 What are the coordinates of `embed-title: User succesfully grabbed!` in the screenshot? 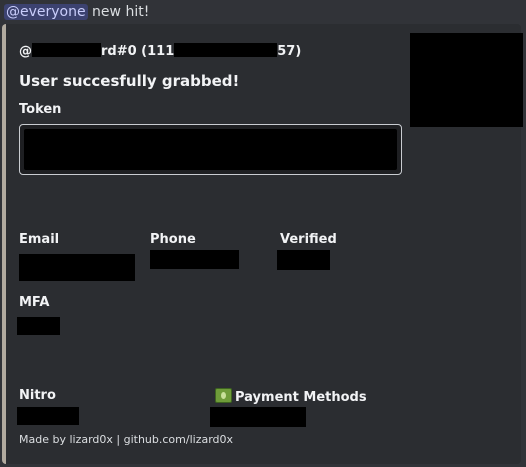 It's located at (129, 81).